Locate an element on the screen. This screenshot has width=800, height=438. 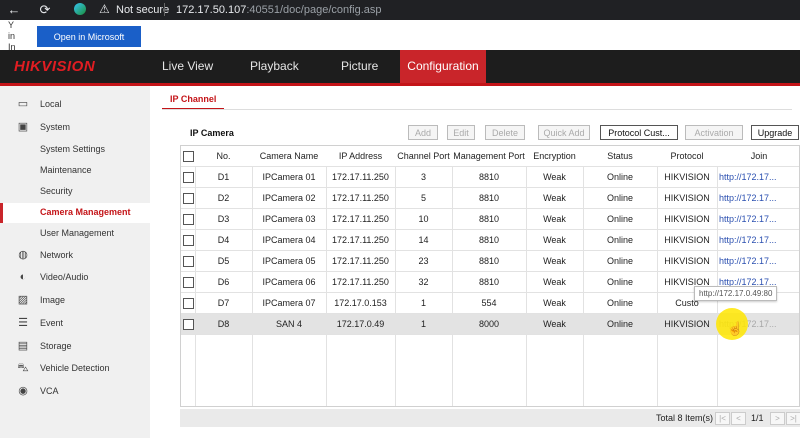
quick-add-button: Quick Add is located at coordinates (564, 132).